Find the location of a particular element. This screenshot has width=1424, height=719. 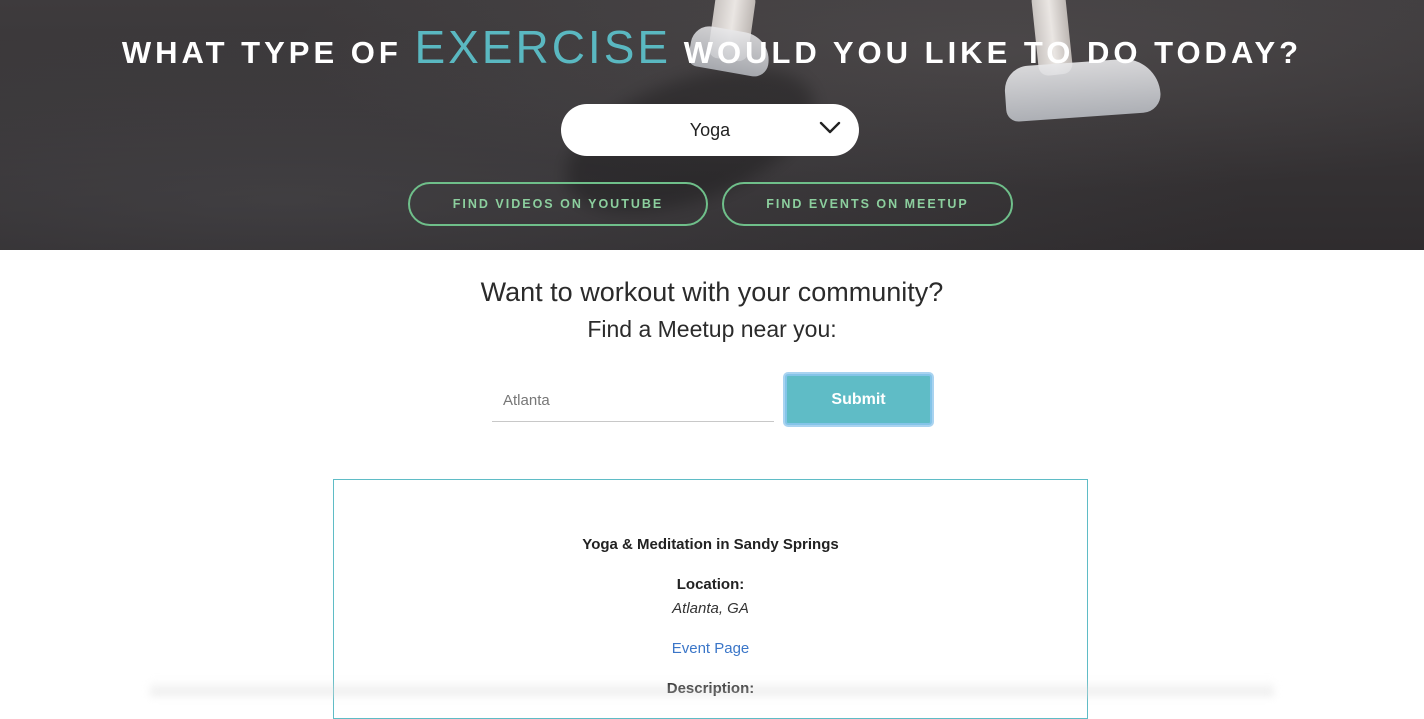

community-subline: Find a Meetup near you: is located at coordinates (712, 329).